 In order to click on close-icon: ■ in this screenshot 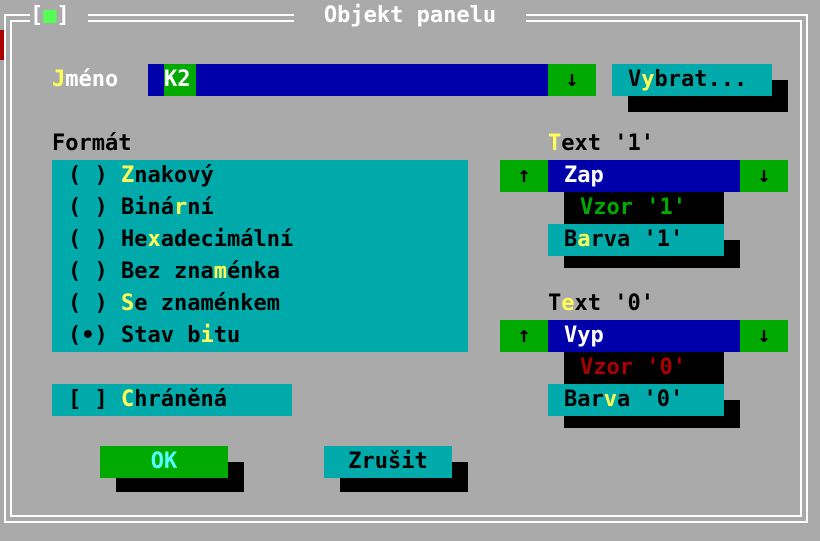, I will do `click(49, 15)`.